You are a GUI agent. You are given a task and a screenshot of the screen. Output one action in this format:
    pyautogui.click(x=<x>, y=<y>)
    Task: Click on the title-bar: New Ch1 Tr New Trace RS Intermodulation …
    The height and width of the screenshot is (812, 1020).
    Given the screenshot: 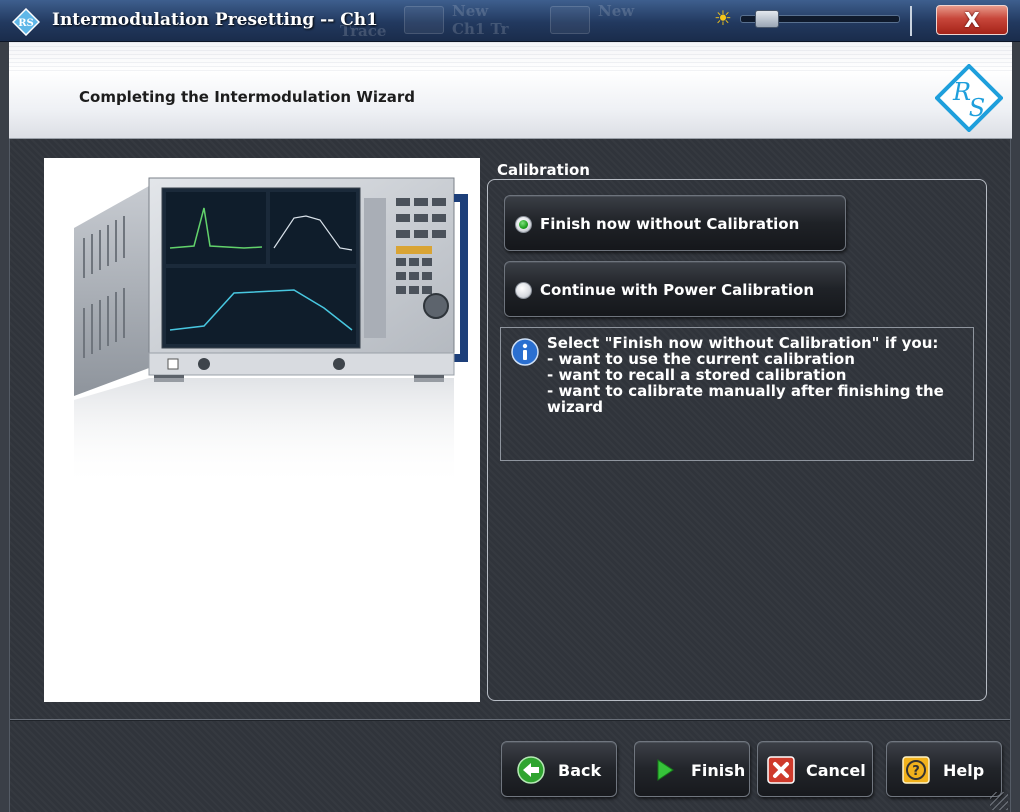 What is the action you would take?
    pyautogui.click(x=510, y=21)
    